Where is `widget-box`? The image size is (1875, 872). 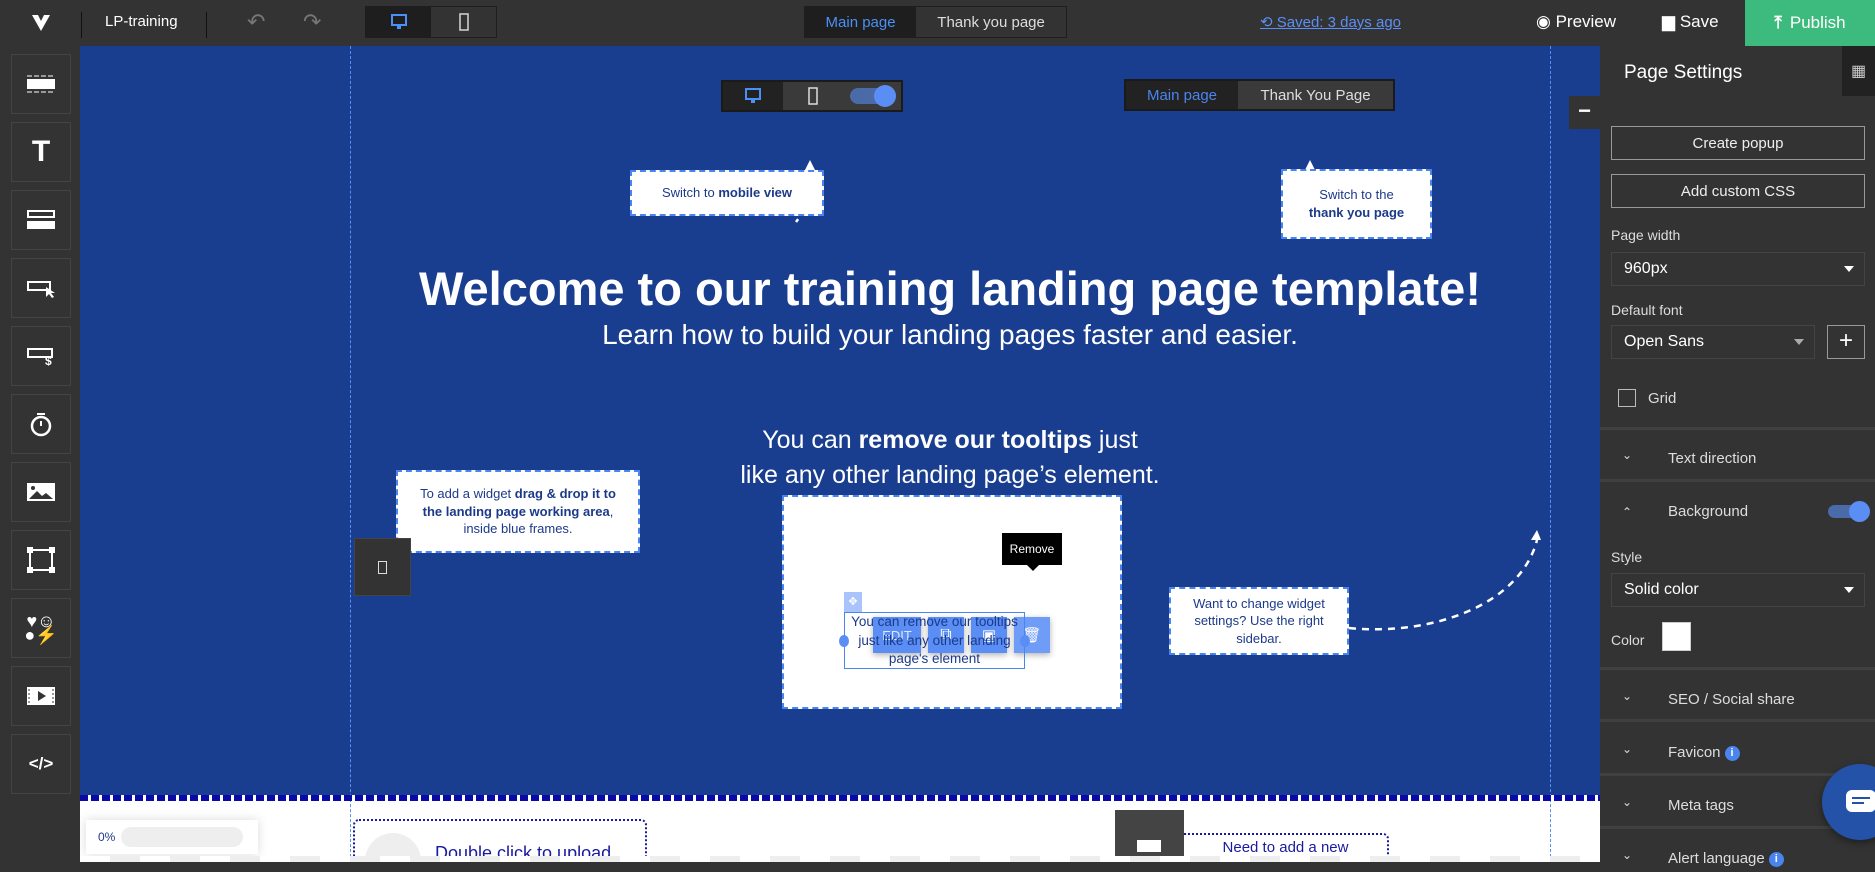 widget-box is located at coordinates (41, 560).